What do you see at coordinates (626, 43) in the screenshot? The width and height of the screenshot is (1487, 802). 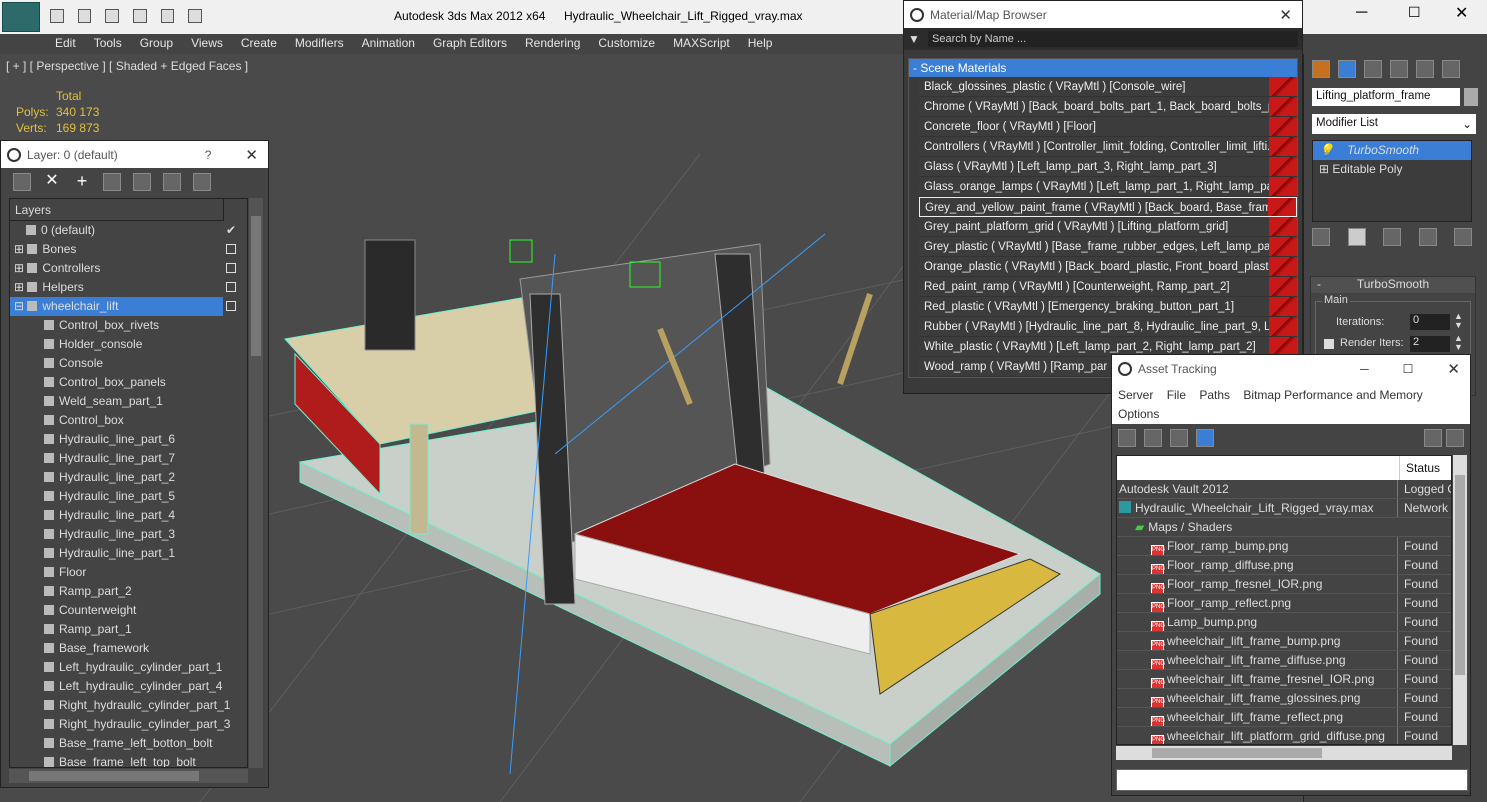 I see `menu-customize: Customize` at bounding box center [626, 43].